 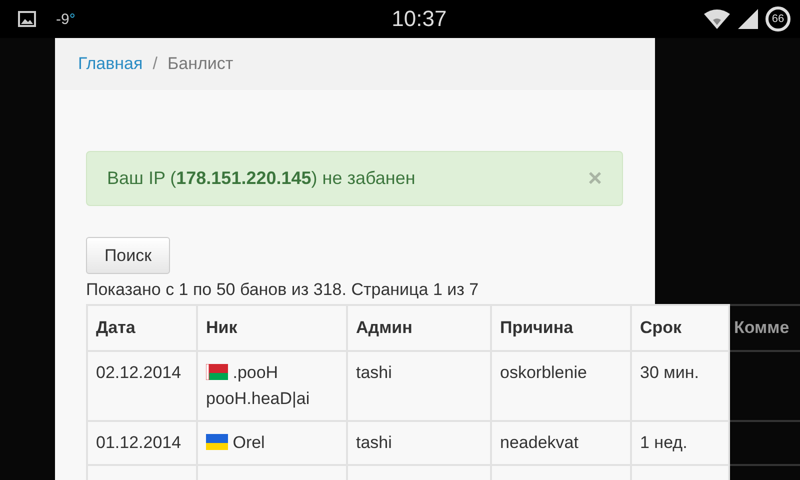 I want to click on table-cell: Orel, so click(x=272, y=443).